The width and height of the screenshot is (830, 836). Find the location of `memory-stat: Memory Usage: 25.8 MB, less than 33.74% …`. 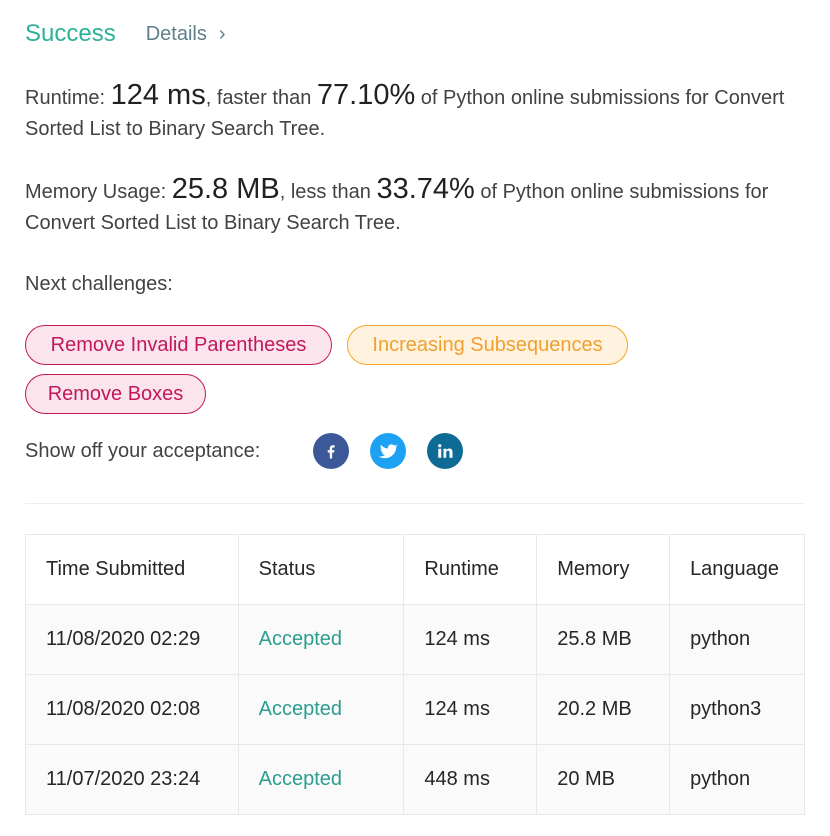

memory-stat: Memory Usage: 25.8 MB, less than 33.74% … is located at coordinates (420, 206).